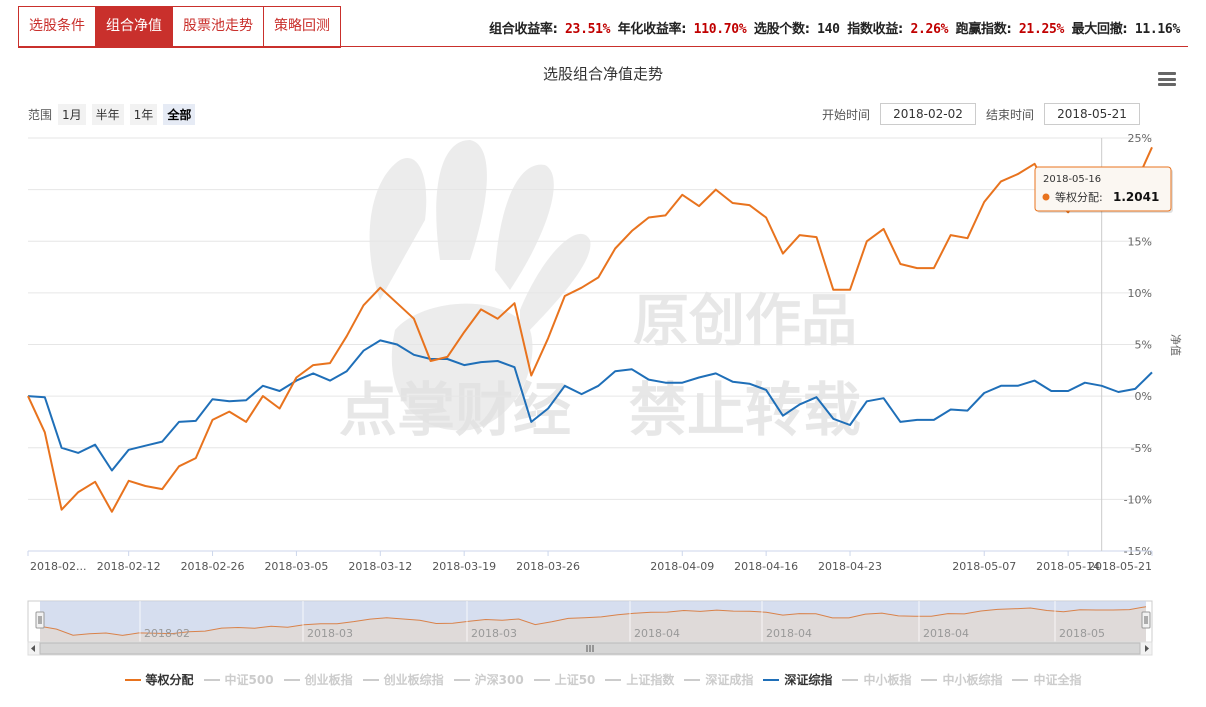 The height and width of the screenshot is (707, 1206). Describe the element at coordinates (1046, 197) in the screenshot. I see `tooltip-series-dot` at that location.